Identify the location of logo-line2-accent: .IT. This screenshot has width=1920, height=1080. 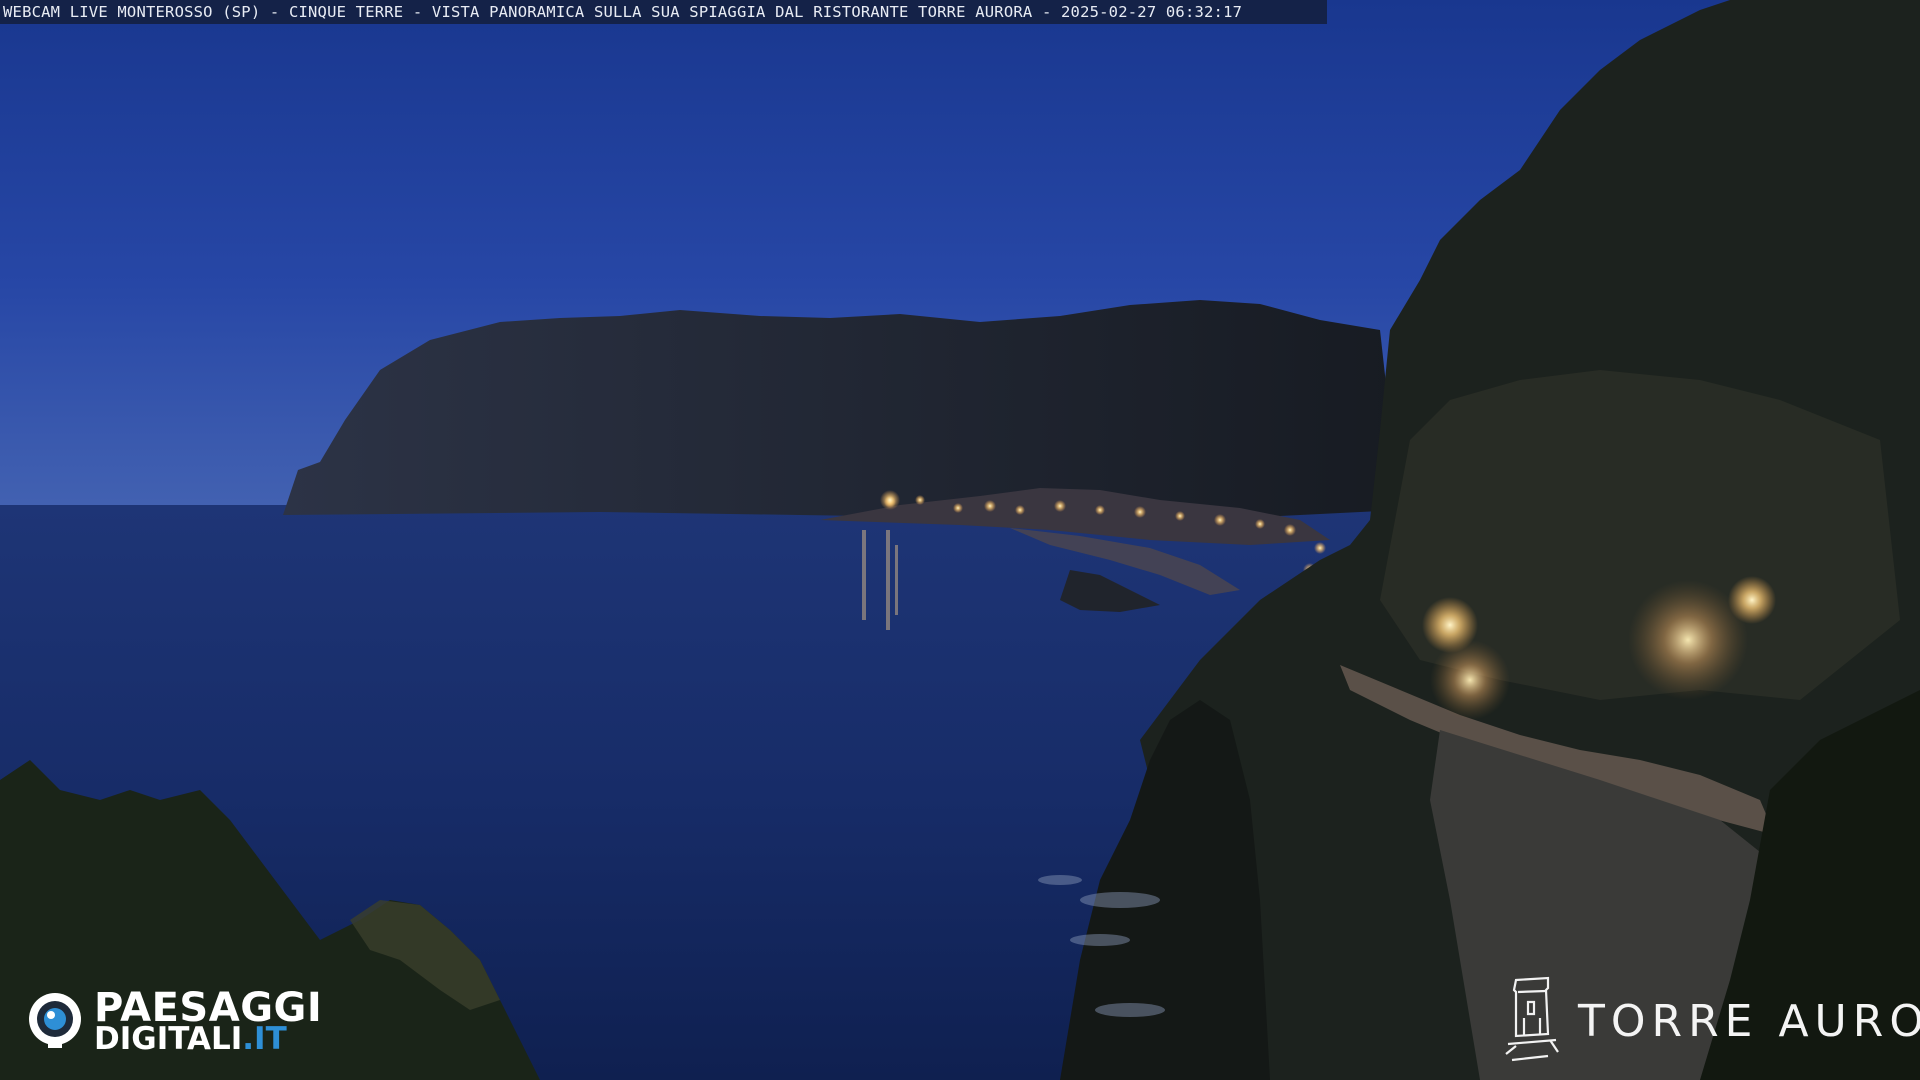
(264, 1039).